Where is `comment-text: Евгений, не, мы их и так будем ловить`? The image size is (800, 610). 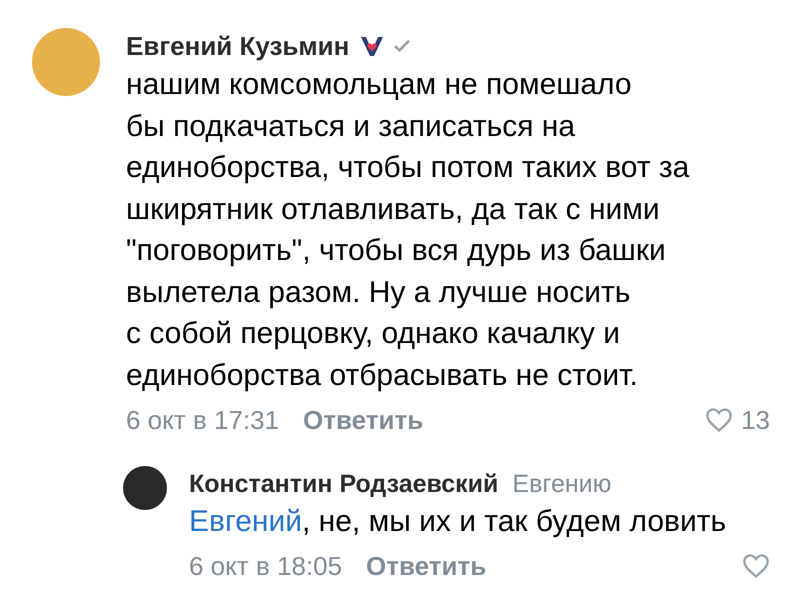
comment-text: Евгений, не, мы их и так будем ловить is located at coordinates (458, 522).